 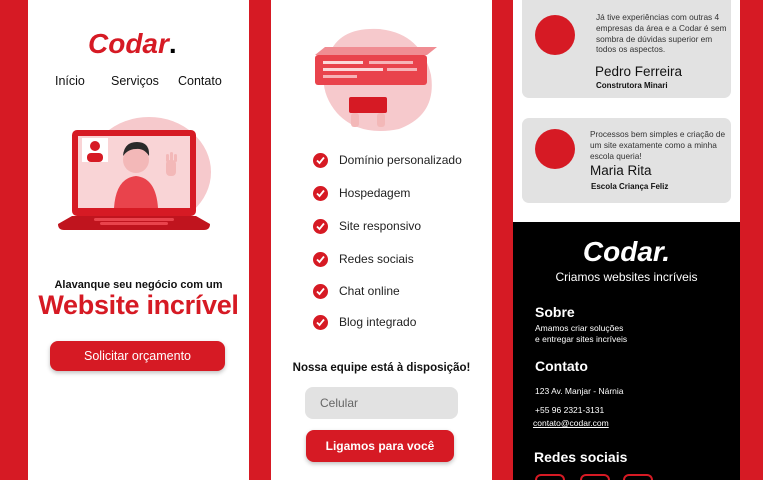 What do you see at coordinates (200, 81) in the screenshot?
I see `nav-contato: Contato` at bounding box center [200, 81].